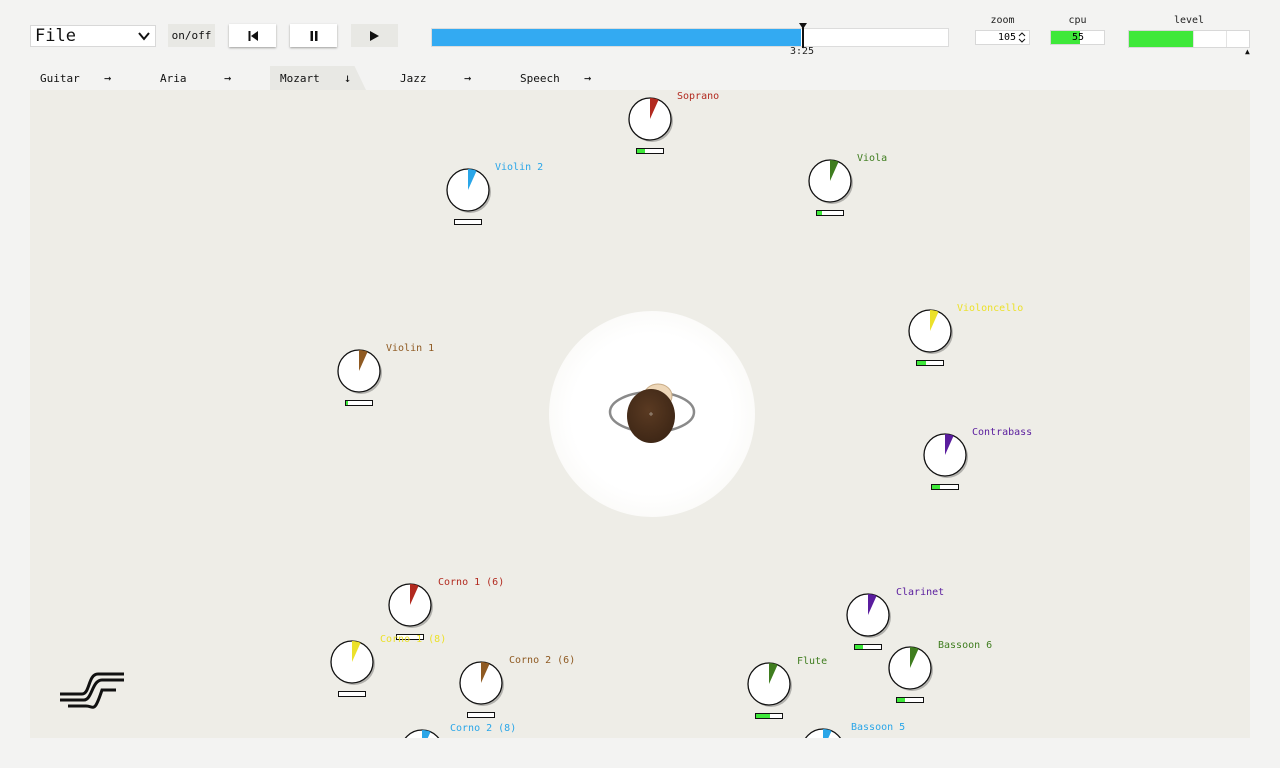 Image resolution: width=1280 pixels, height=768 pixels. What do you see at coordinates (652, 410) in the screenshot?
I see `listener-head-icon` at bounding box center [652, 410].